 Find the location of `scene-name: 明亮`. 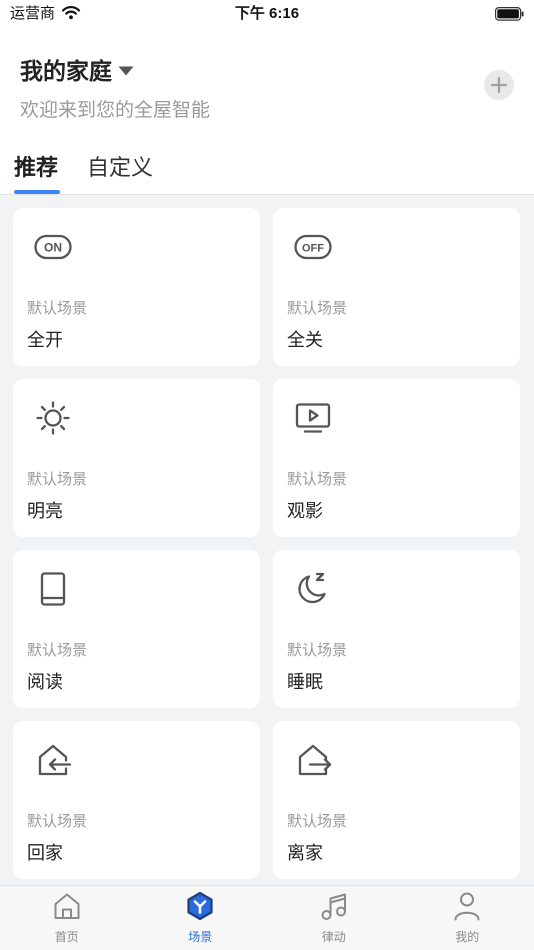

scene-name: 明亮 is located at coordinates (45, 511).